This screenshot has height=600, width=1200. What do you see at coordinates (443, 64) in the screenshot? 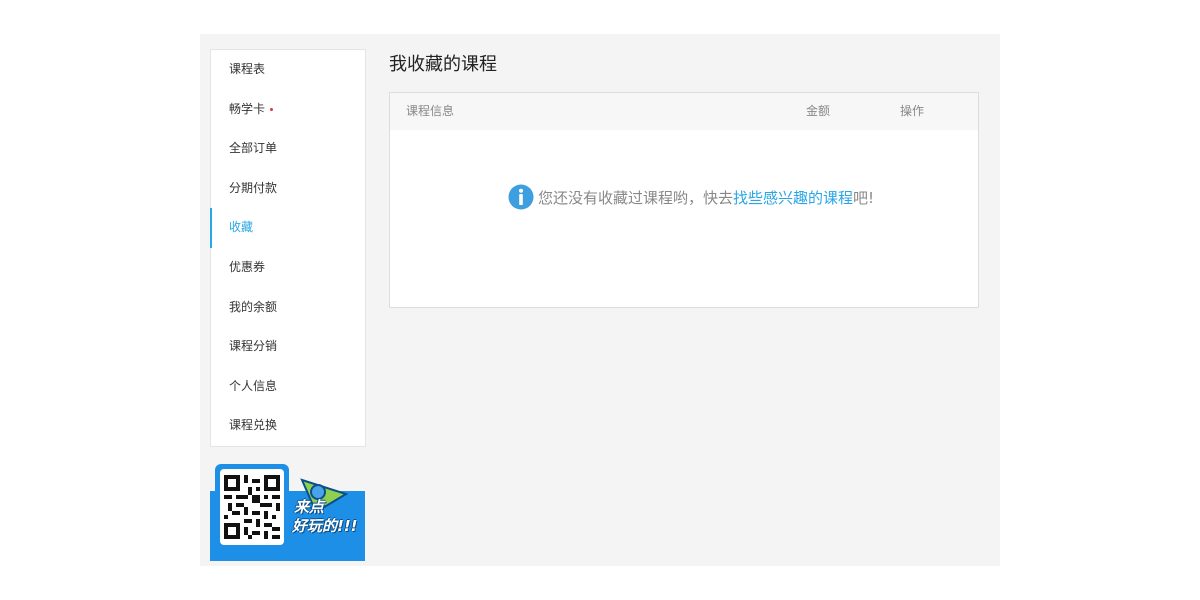
I see `page-title: 我收藏的课程` at bounding box center [443, 64].